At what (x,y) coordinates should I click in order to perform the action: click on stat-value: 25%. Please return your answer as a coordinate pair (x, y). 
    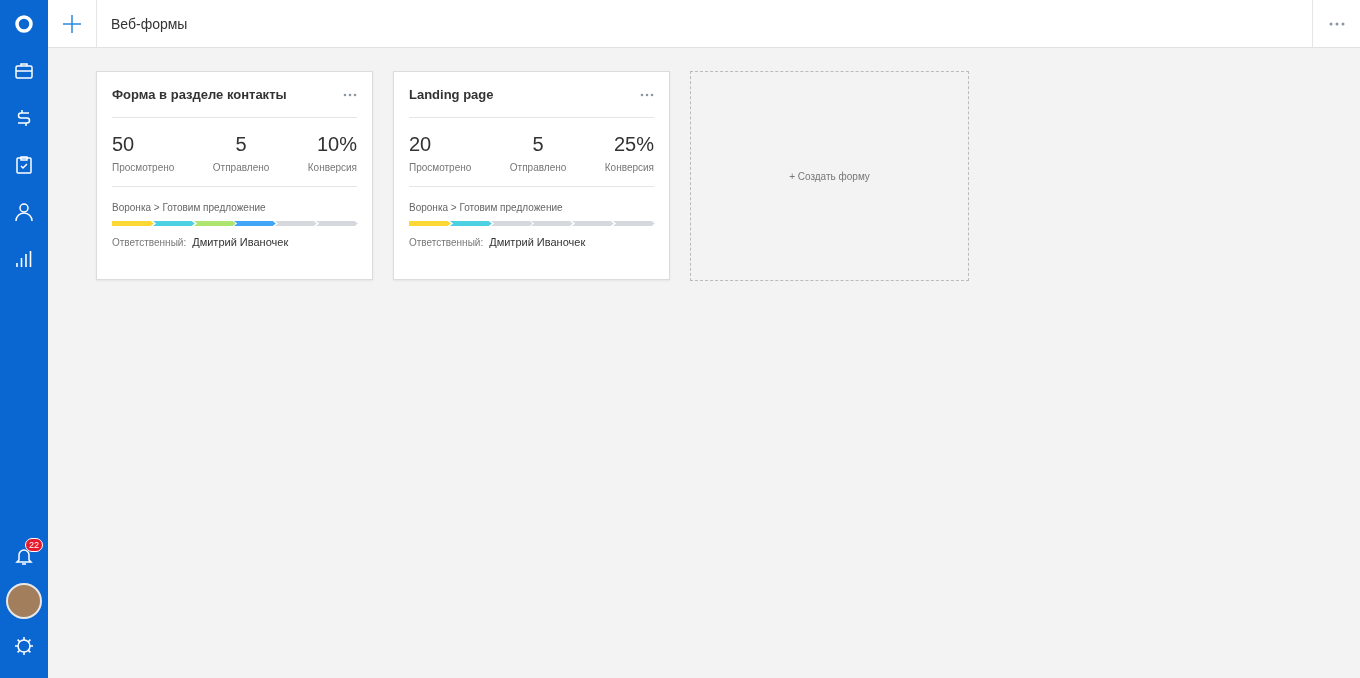
    Looking at the image, I should click on (633, 144).